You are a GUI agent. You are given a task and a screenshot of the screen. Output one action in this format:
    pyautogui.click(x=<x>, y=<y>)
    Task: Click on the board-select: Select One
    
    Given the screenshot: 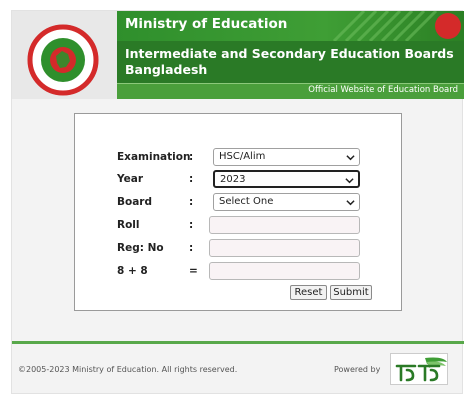 What is the action you would take?
    pyautogui.click(x=286, y=202)
    